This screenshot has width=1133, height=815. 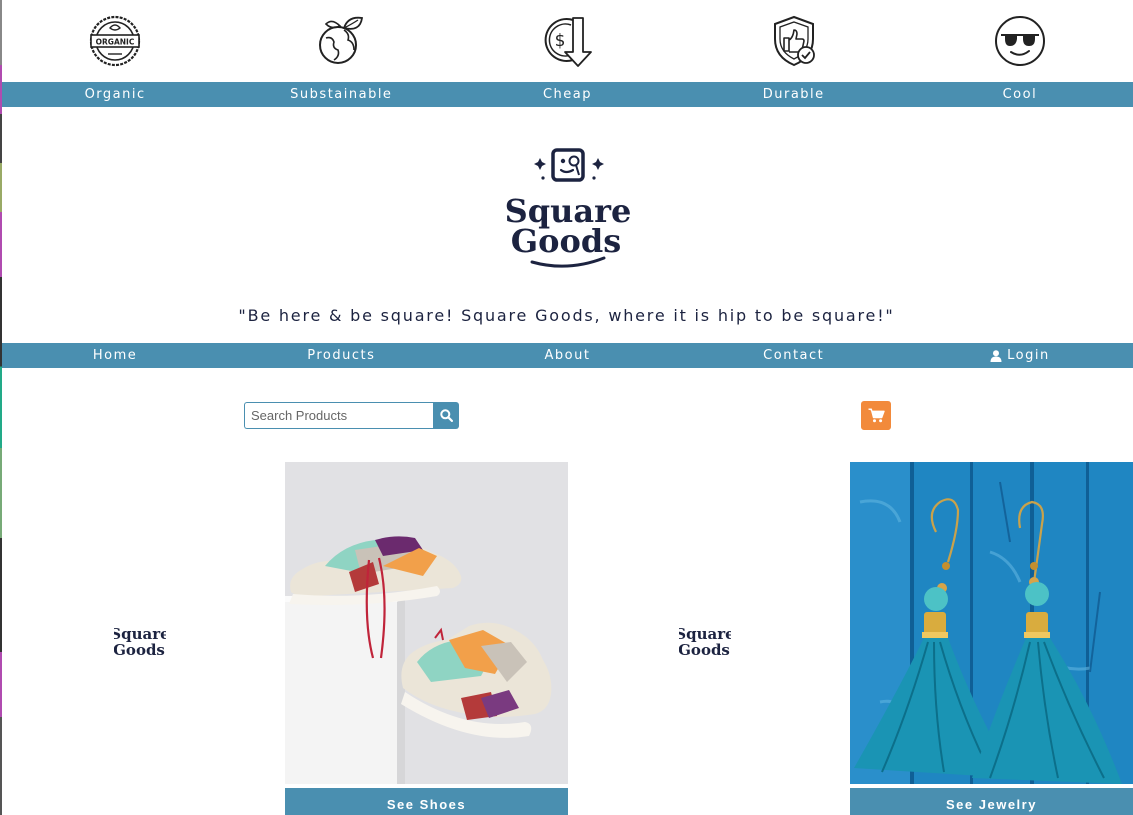 I want to click on earth-leaf-icon, so click(x=341, y=40).